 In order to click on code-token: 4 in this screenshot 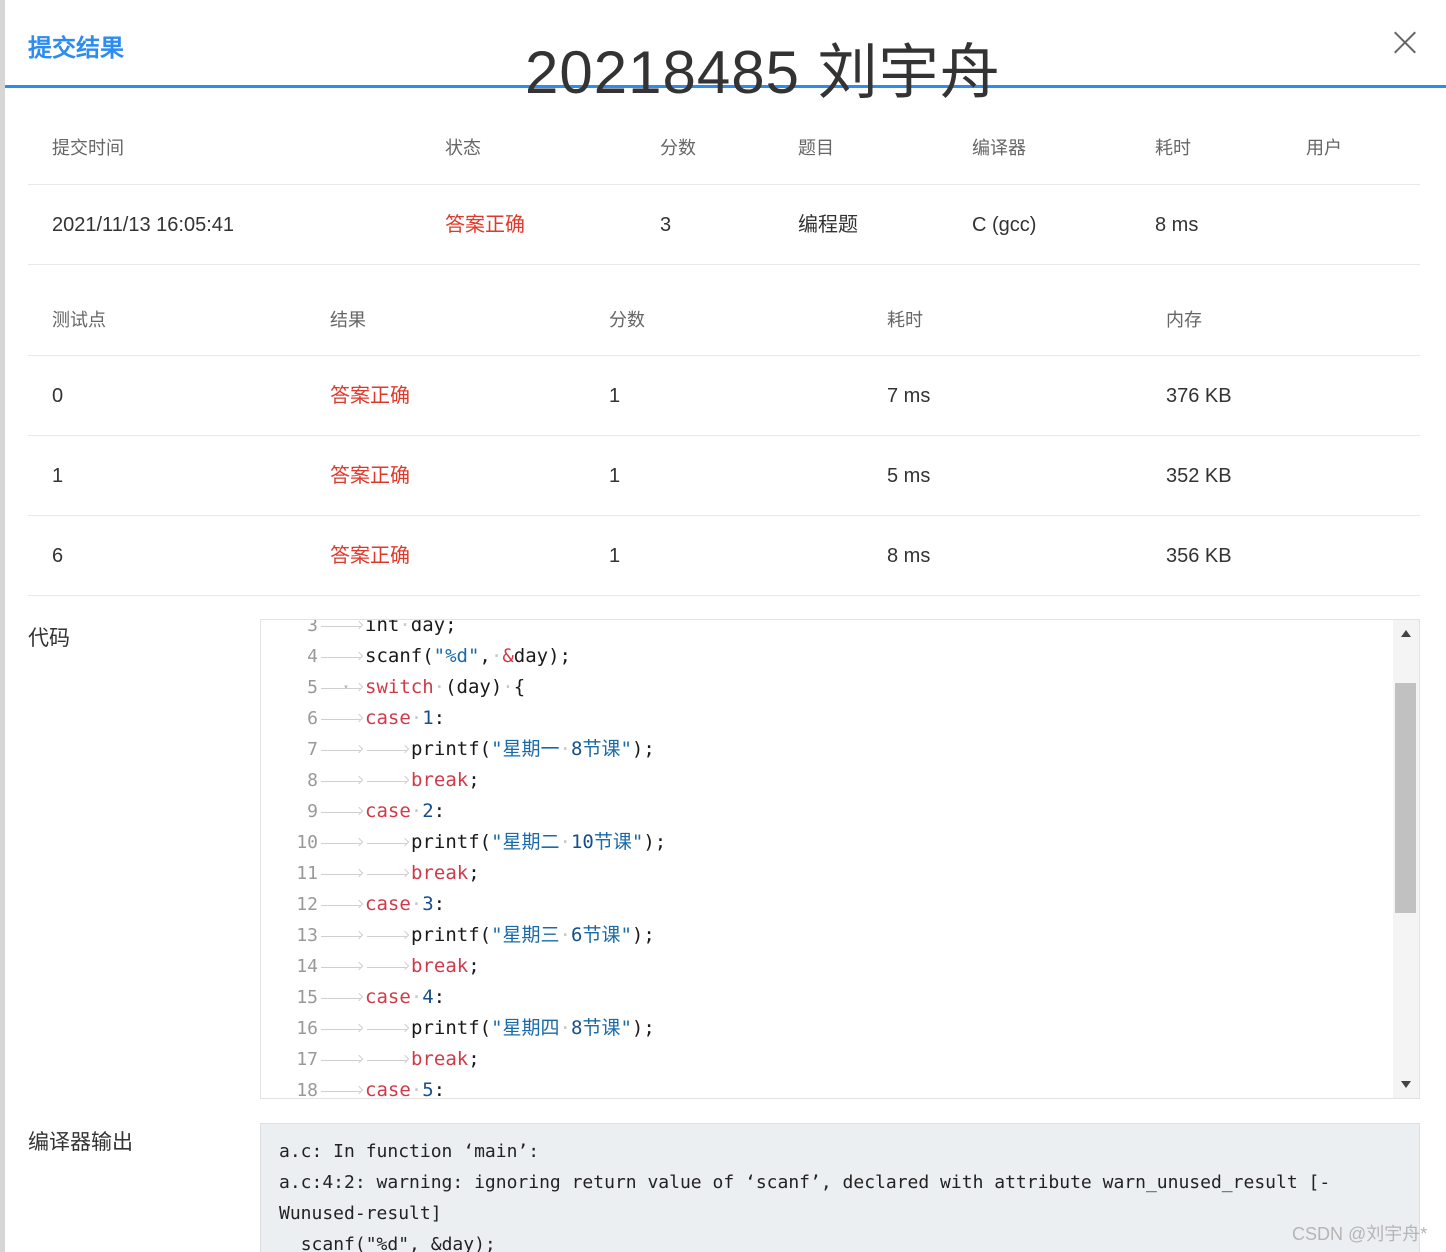, I will do `click(428, 997)`.